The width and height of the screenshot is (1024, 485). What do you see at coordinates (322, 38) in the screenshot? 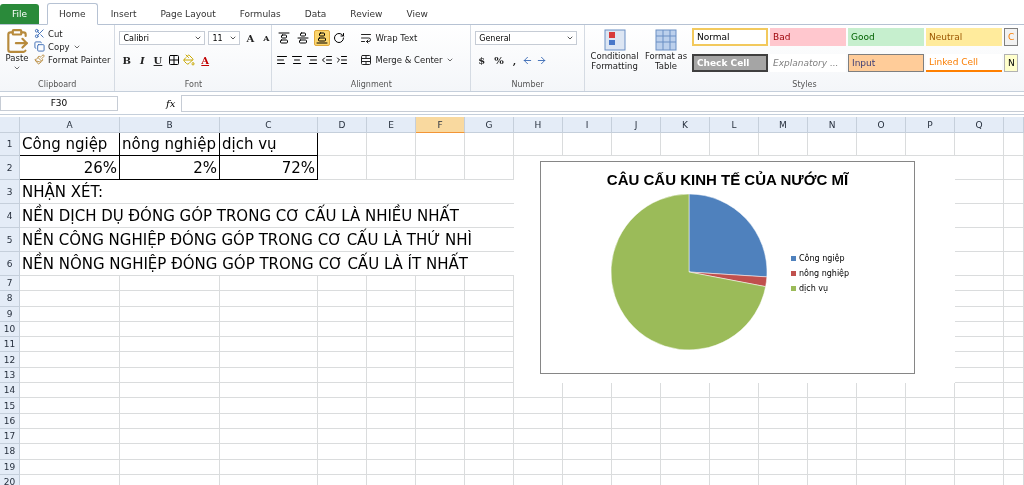
I see `vertical-align-button` at bounding box center [322, 38].